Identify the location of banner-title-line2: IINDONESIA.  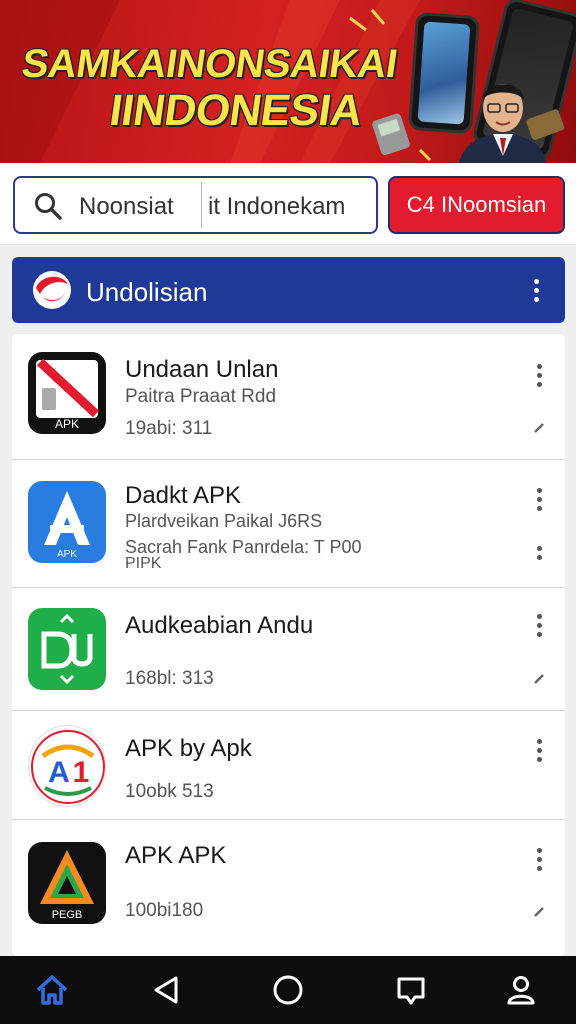
(236, 110).